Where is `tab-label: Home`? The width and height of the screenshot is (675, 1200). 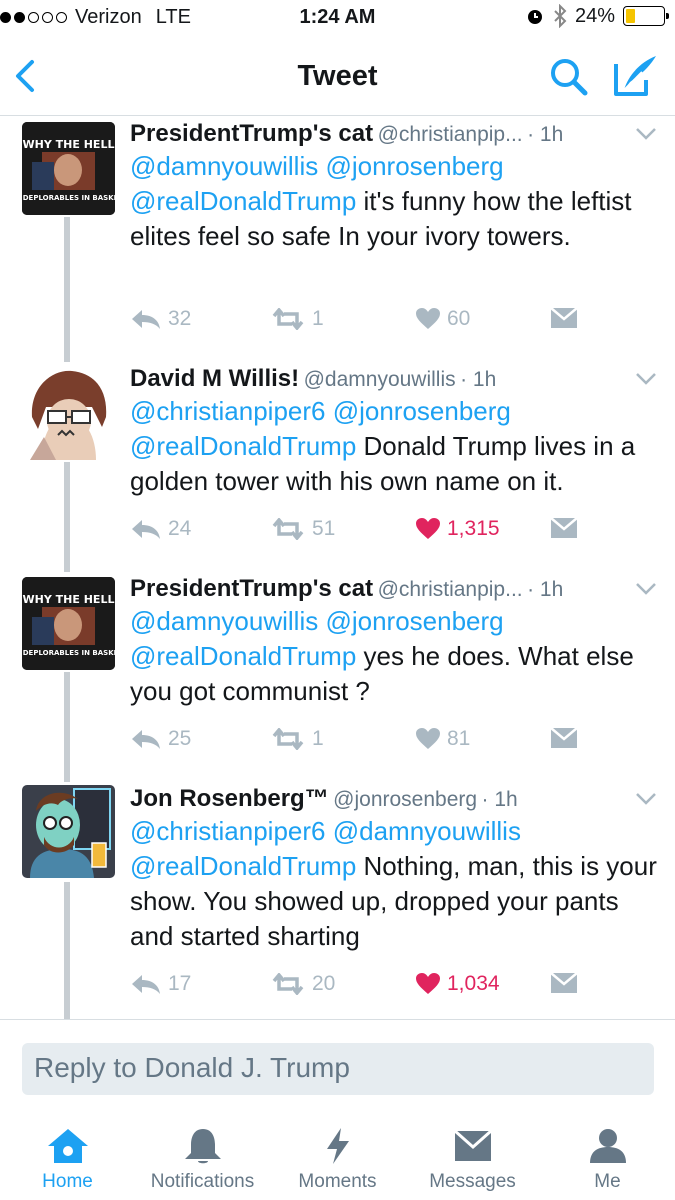 tab-label: Home is located at coordinates (67, 1181).